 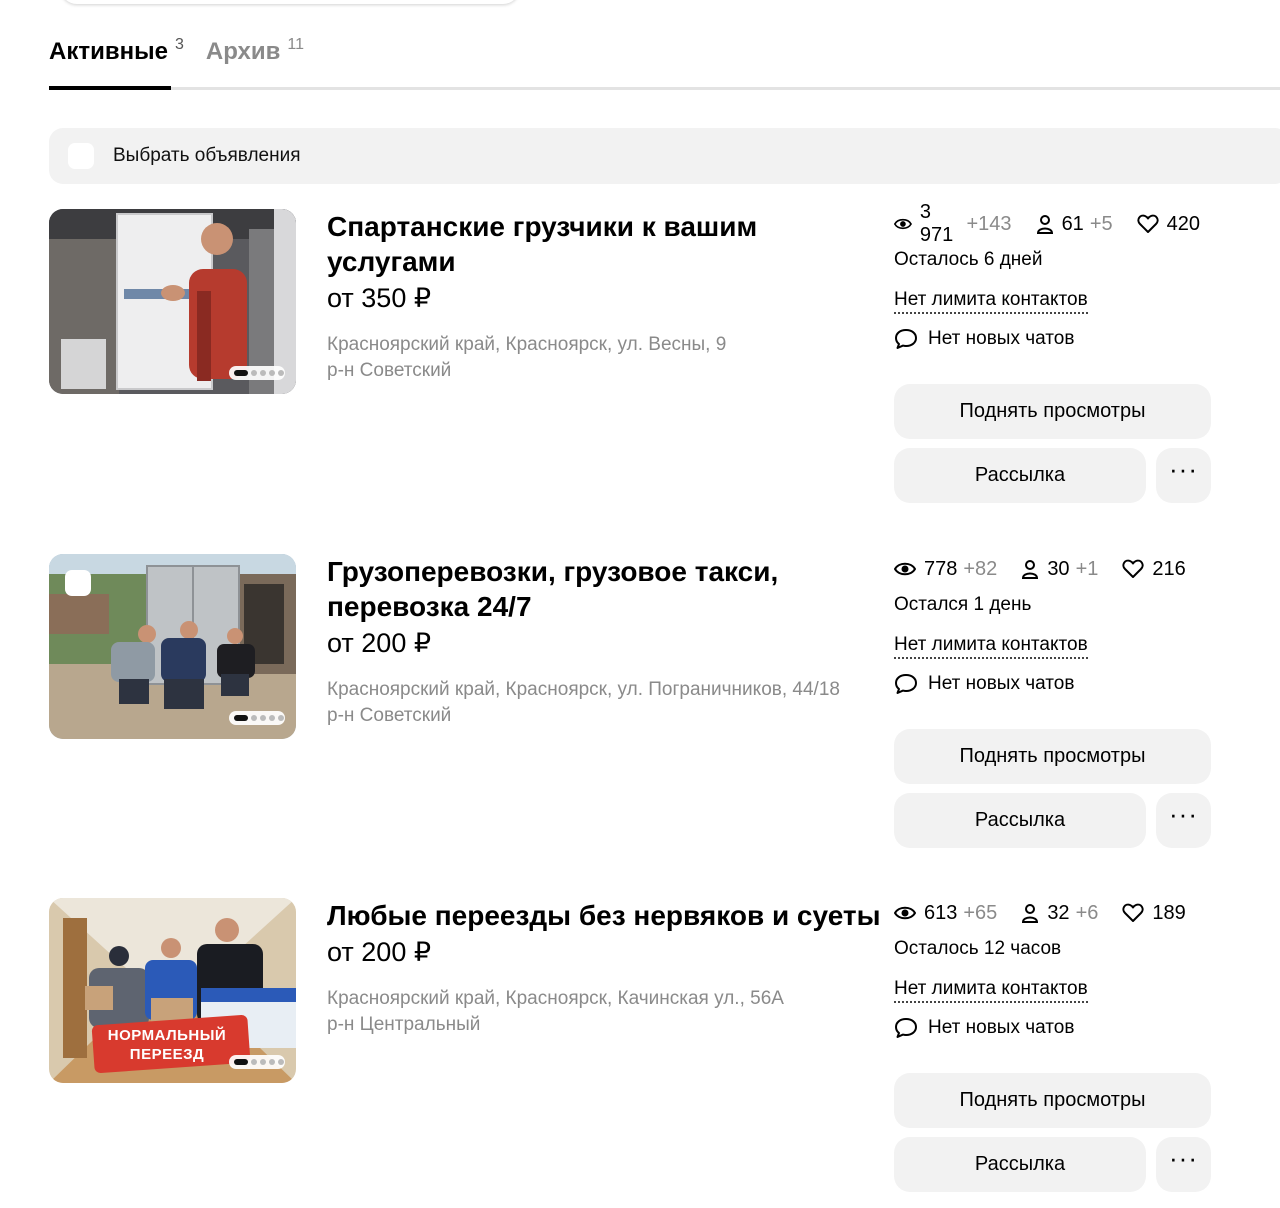 I want to click on favorites-count: 216, so click(x=1169, y=568).